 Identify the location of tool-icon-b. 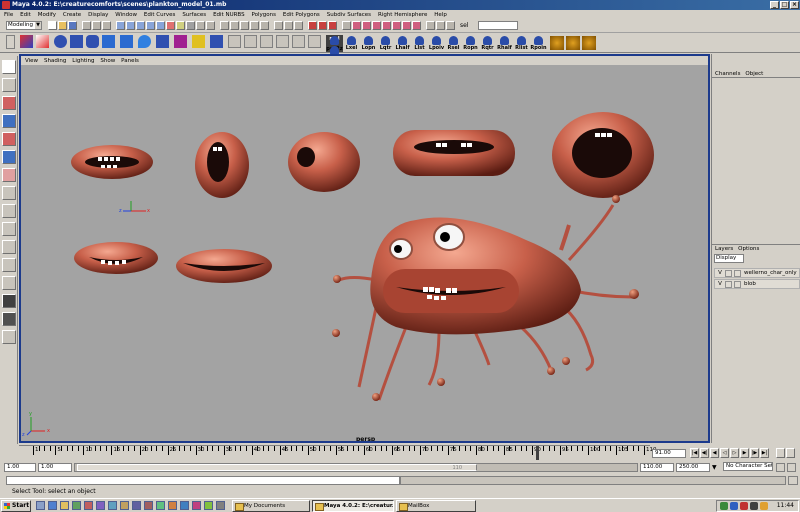
(366, 25).